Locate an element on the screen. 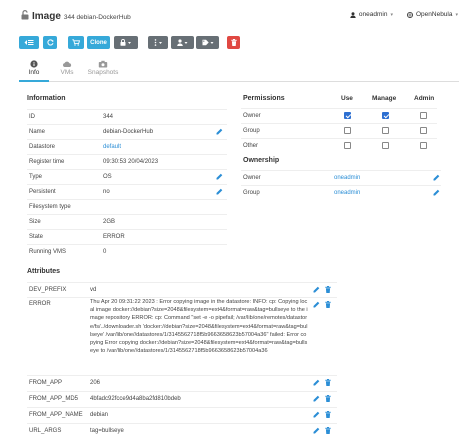  permissions-title: Permissions is located at coordinates (264, 98).